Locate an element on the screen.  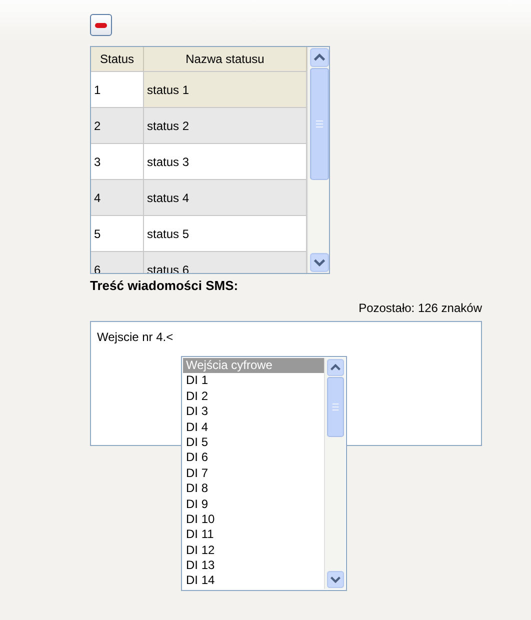
table-cell: status 1 is located at coordinates (225, 89).